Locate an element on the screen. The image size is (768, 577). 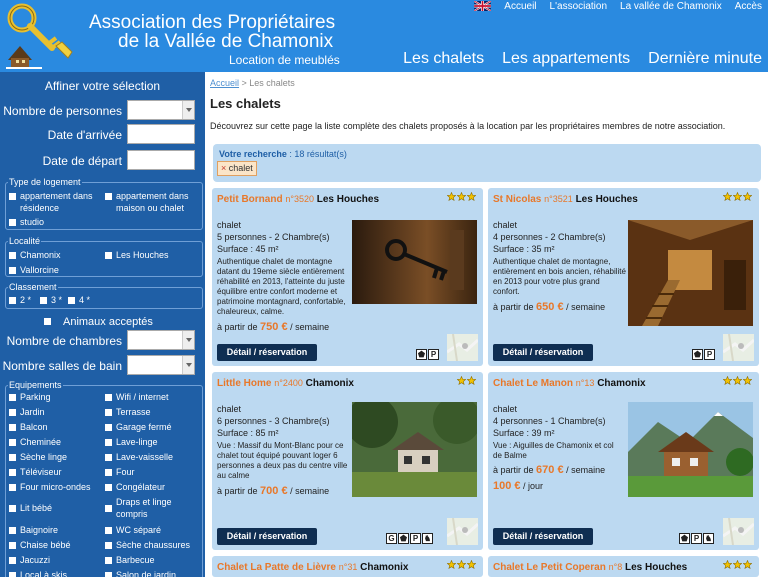
mainnav-appartements: Les appartements is located at coordinates (566, 59).